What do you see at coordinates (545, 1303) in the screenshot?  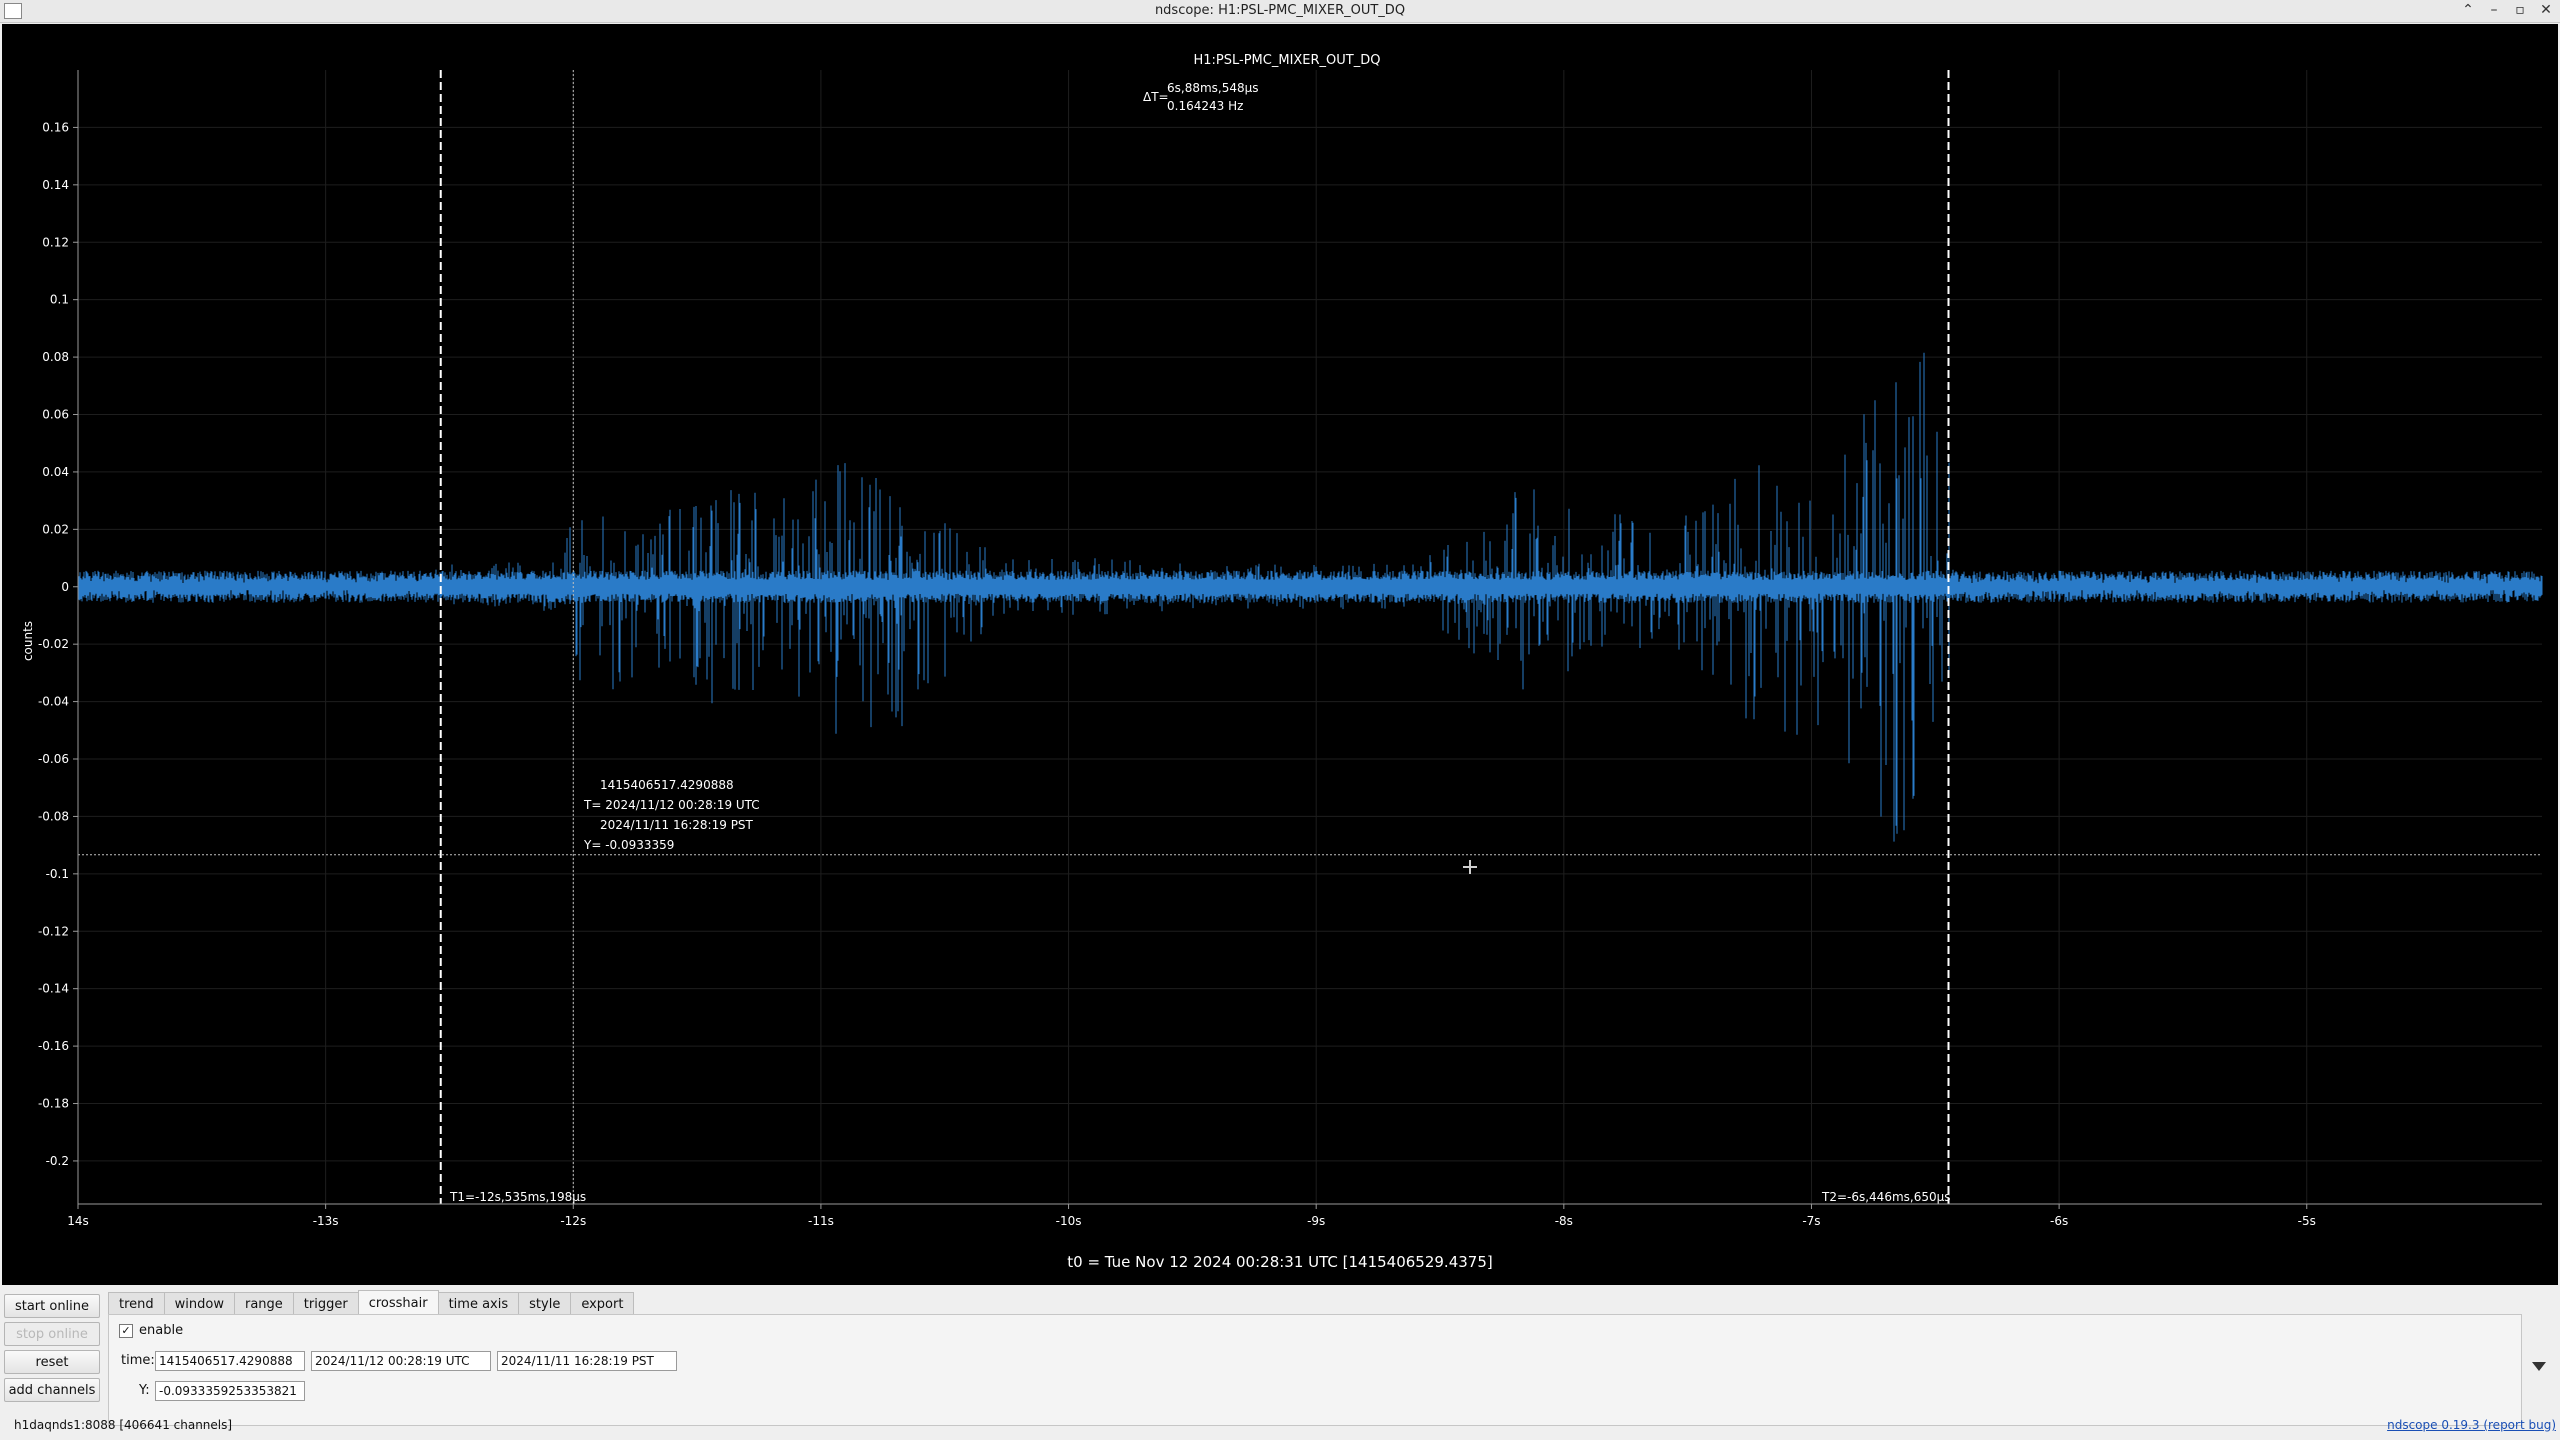 I see `tab-style: style` at bounding box center [545, 1303].